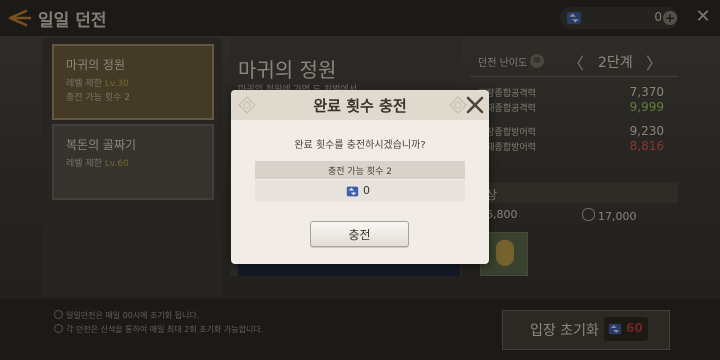 This screenshot has width=720, height=360. Describe the element at coordinates (360, 106) in the screenshot. I see `dialog-title: 완료 횟수 충전` at that location.